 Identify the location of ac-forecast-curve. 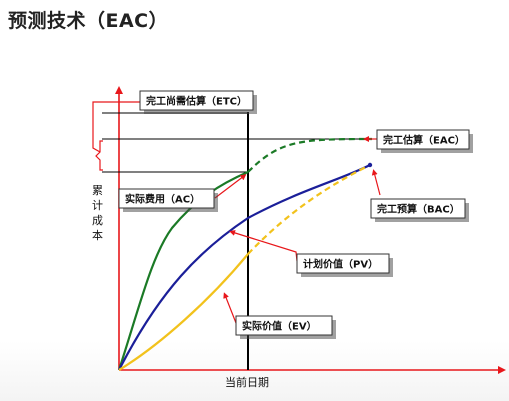
(310, 155).